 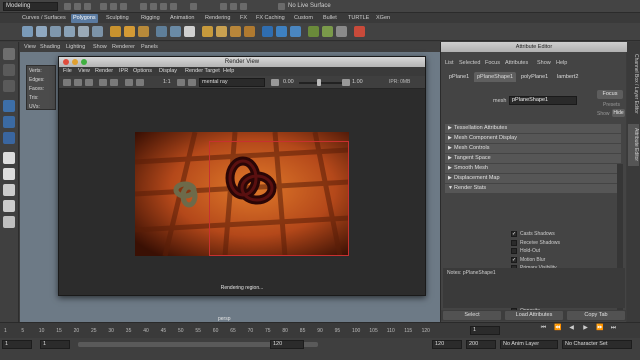 I want to click on animation-start-field: 1, so click(x=17, y=344).